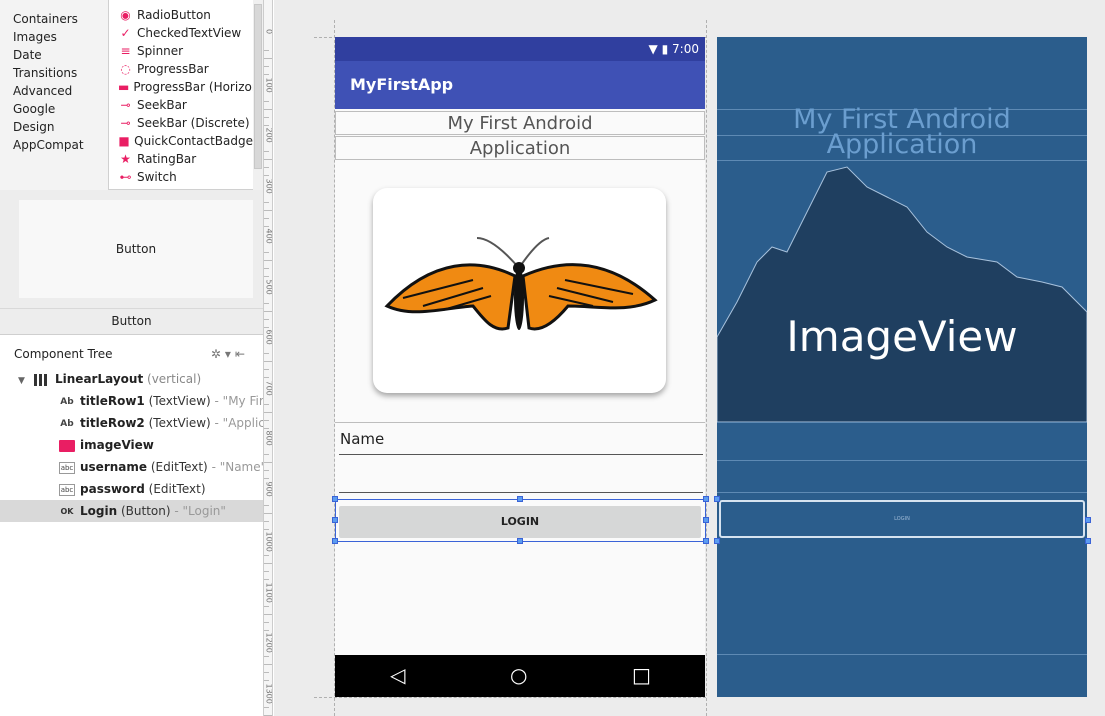 This screenshot has height=716, width=1105. Describe the element at coordinates (242, 354) in the screenshot. I see `collapse-icon: ⇤` at that location.